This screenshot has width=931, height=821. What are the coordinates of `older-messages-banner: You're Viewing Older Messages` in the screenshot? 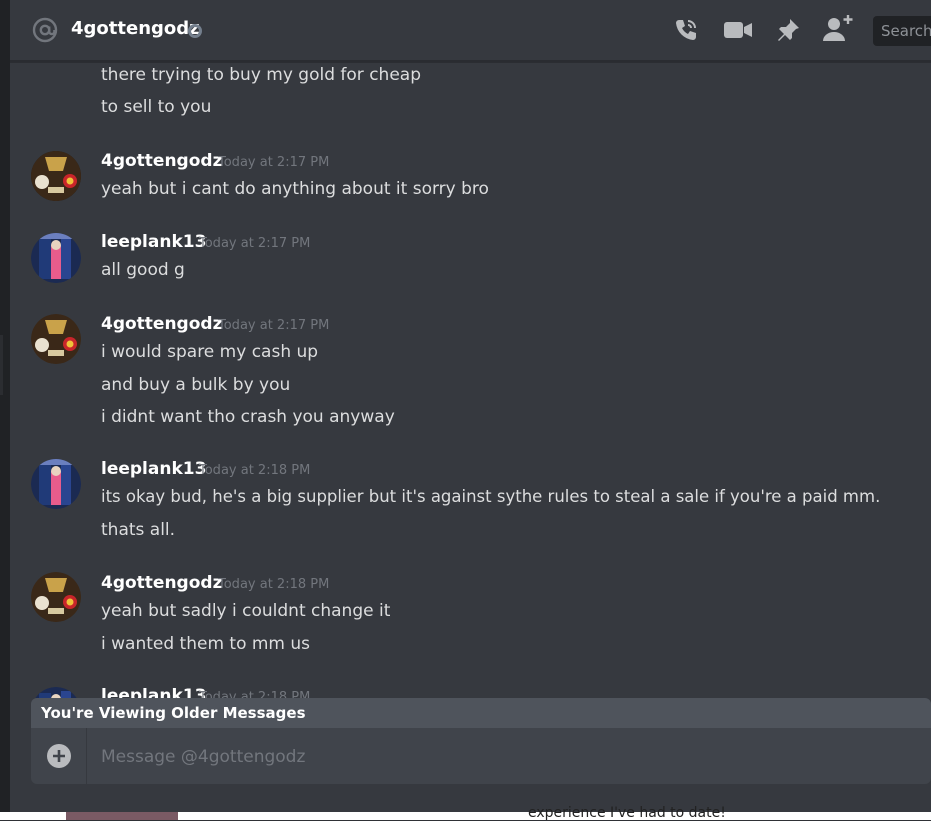 It's located at (481, 713).